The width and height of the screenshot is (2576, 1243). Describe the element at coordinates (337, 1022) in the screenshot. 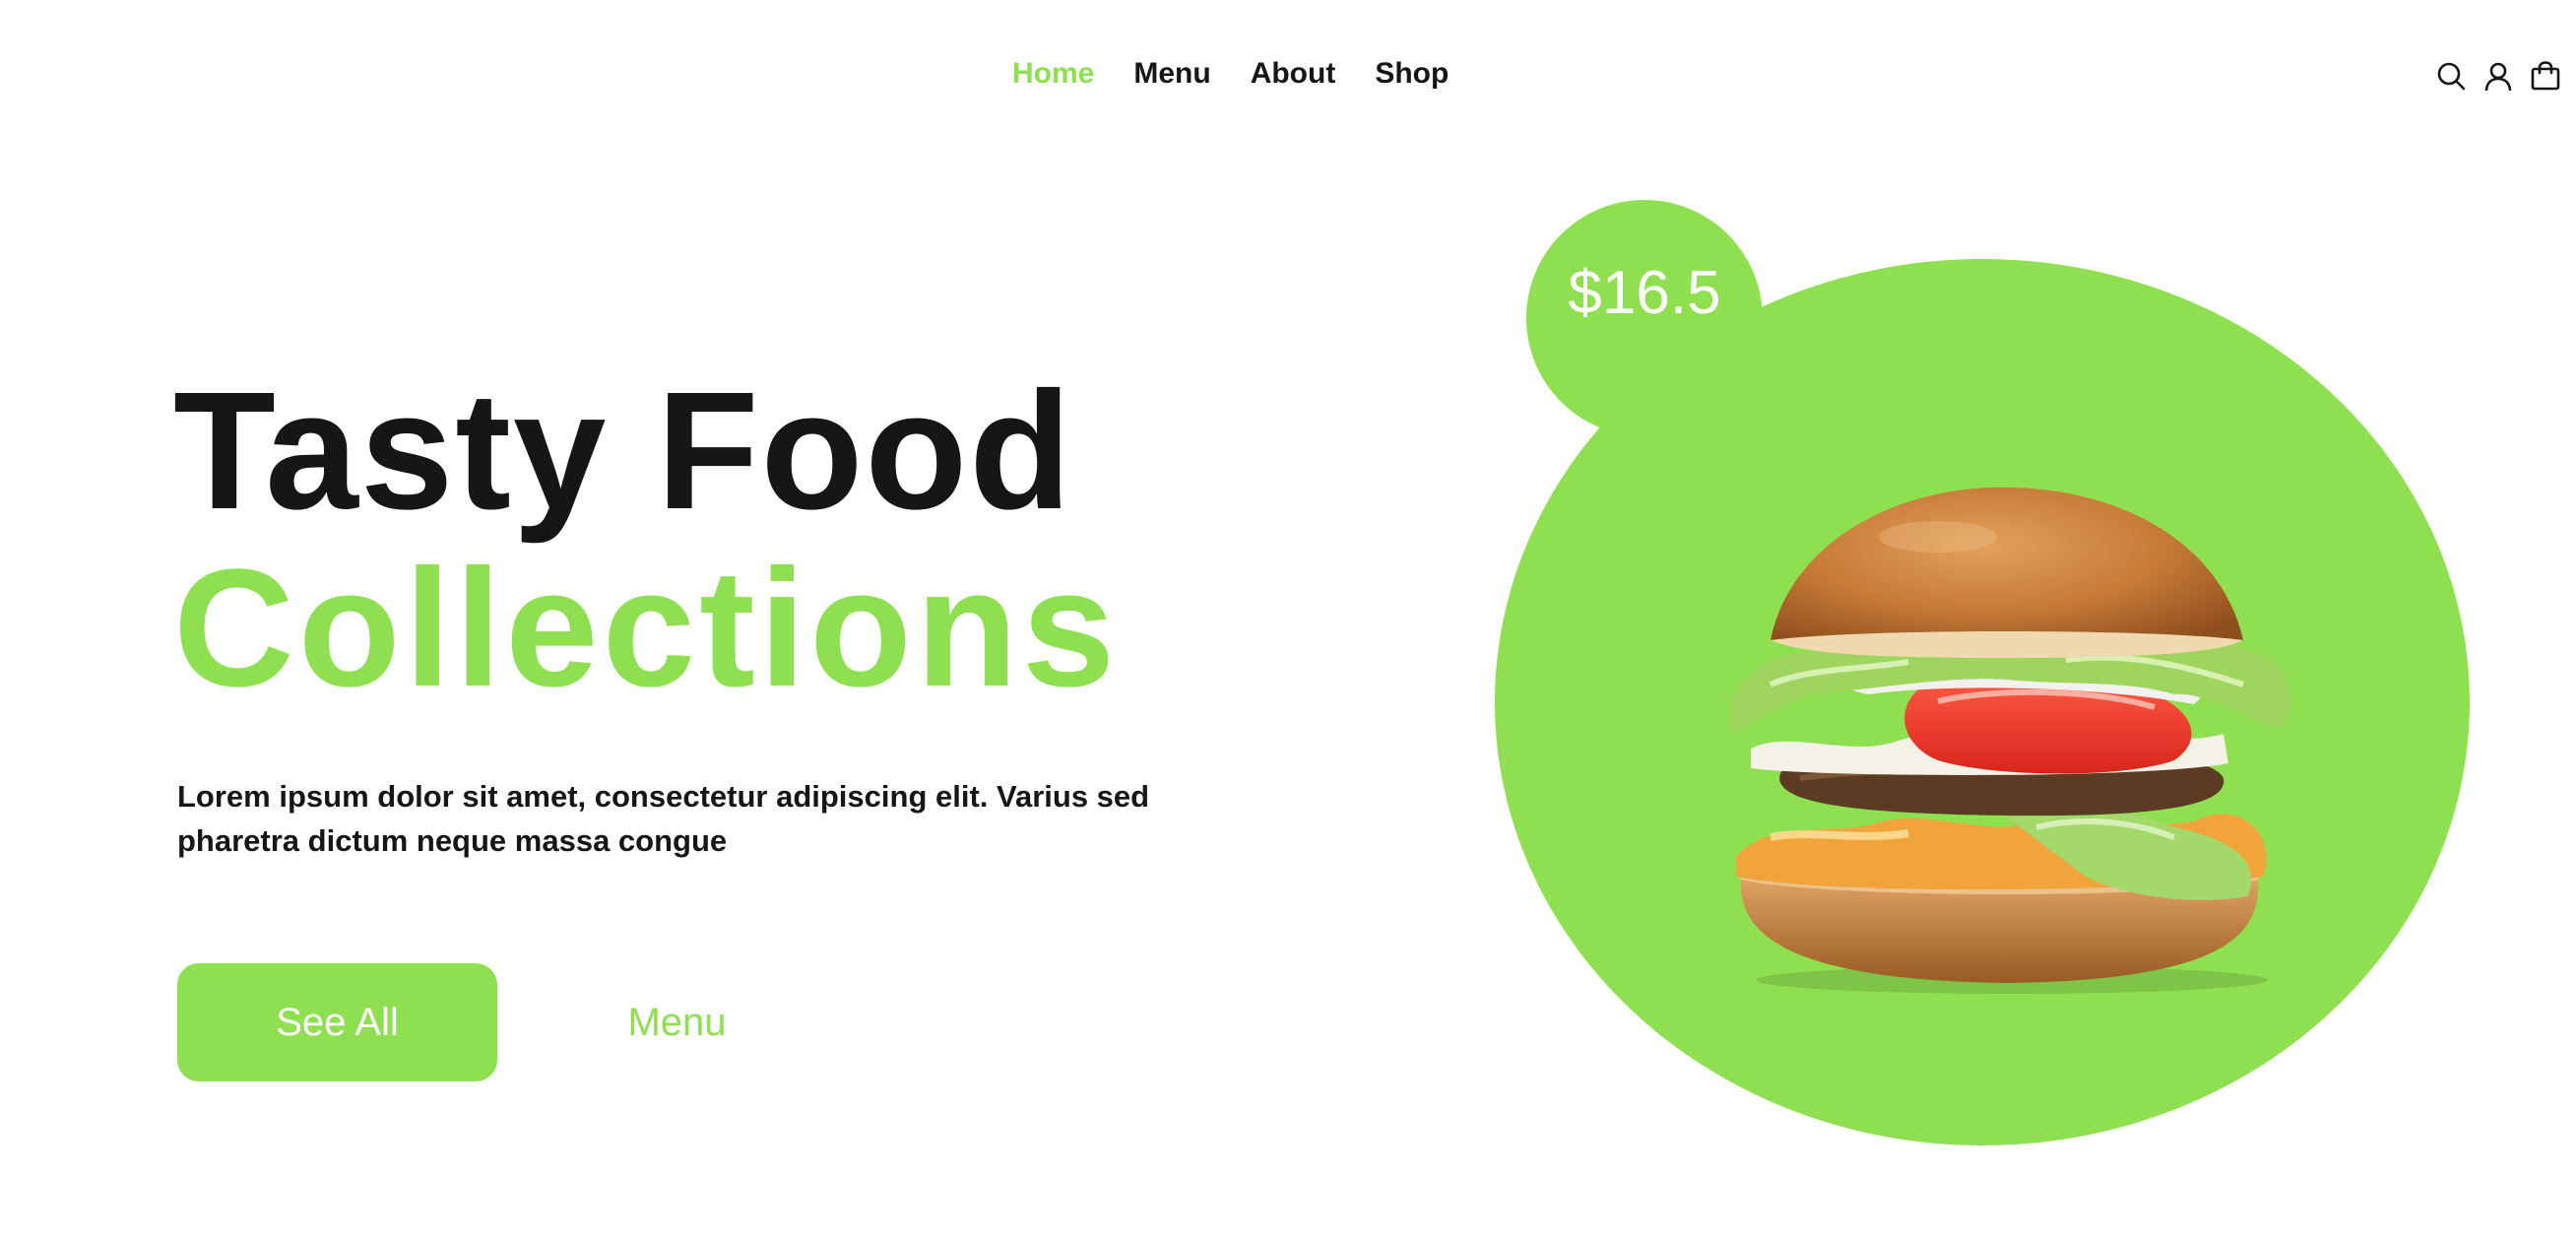

I see `see-all-button: See All` at that location.